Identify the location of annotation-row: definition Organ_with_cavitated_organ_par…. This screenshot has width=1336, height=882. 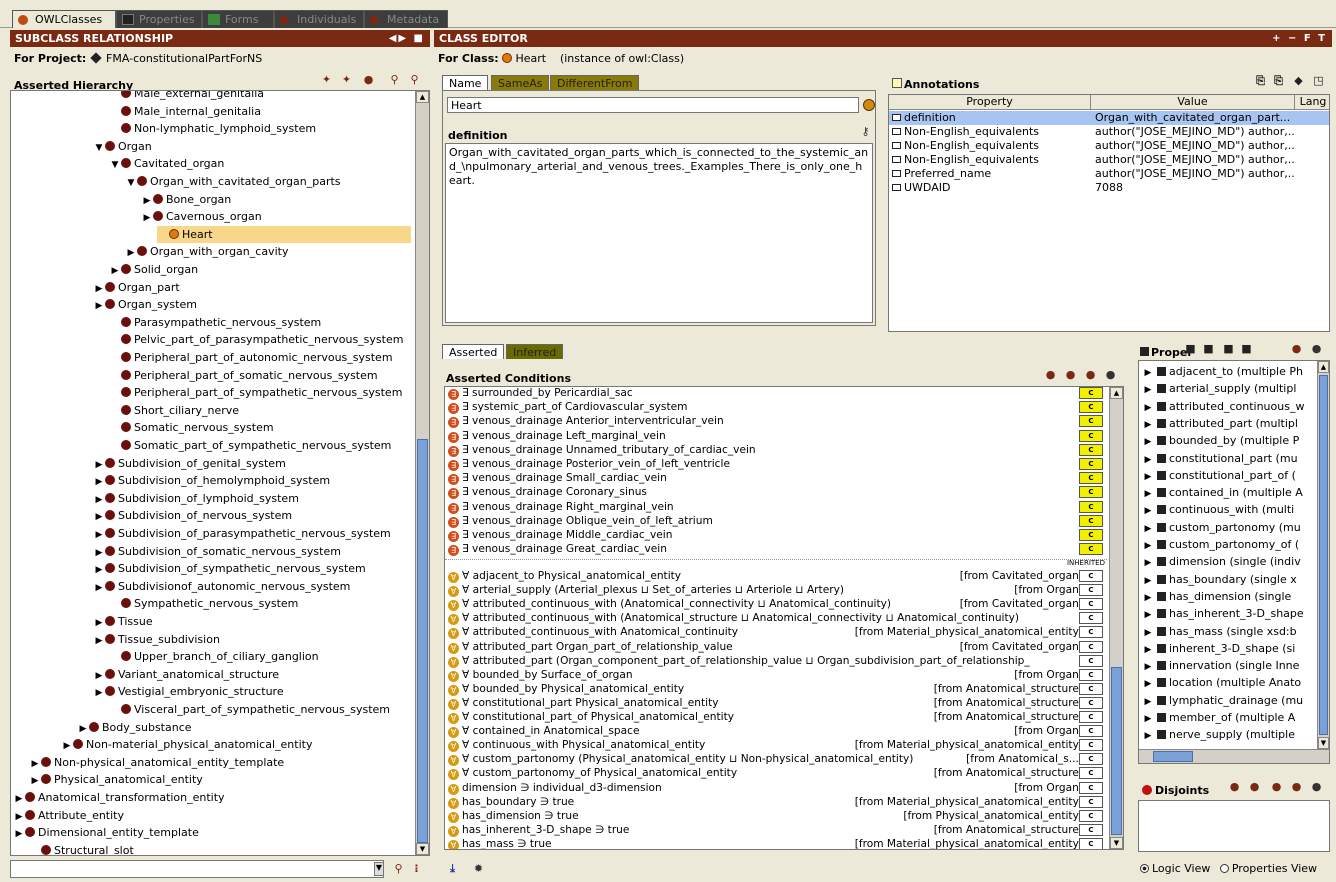
(1109, 118).